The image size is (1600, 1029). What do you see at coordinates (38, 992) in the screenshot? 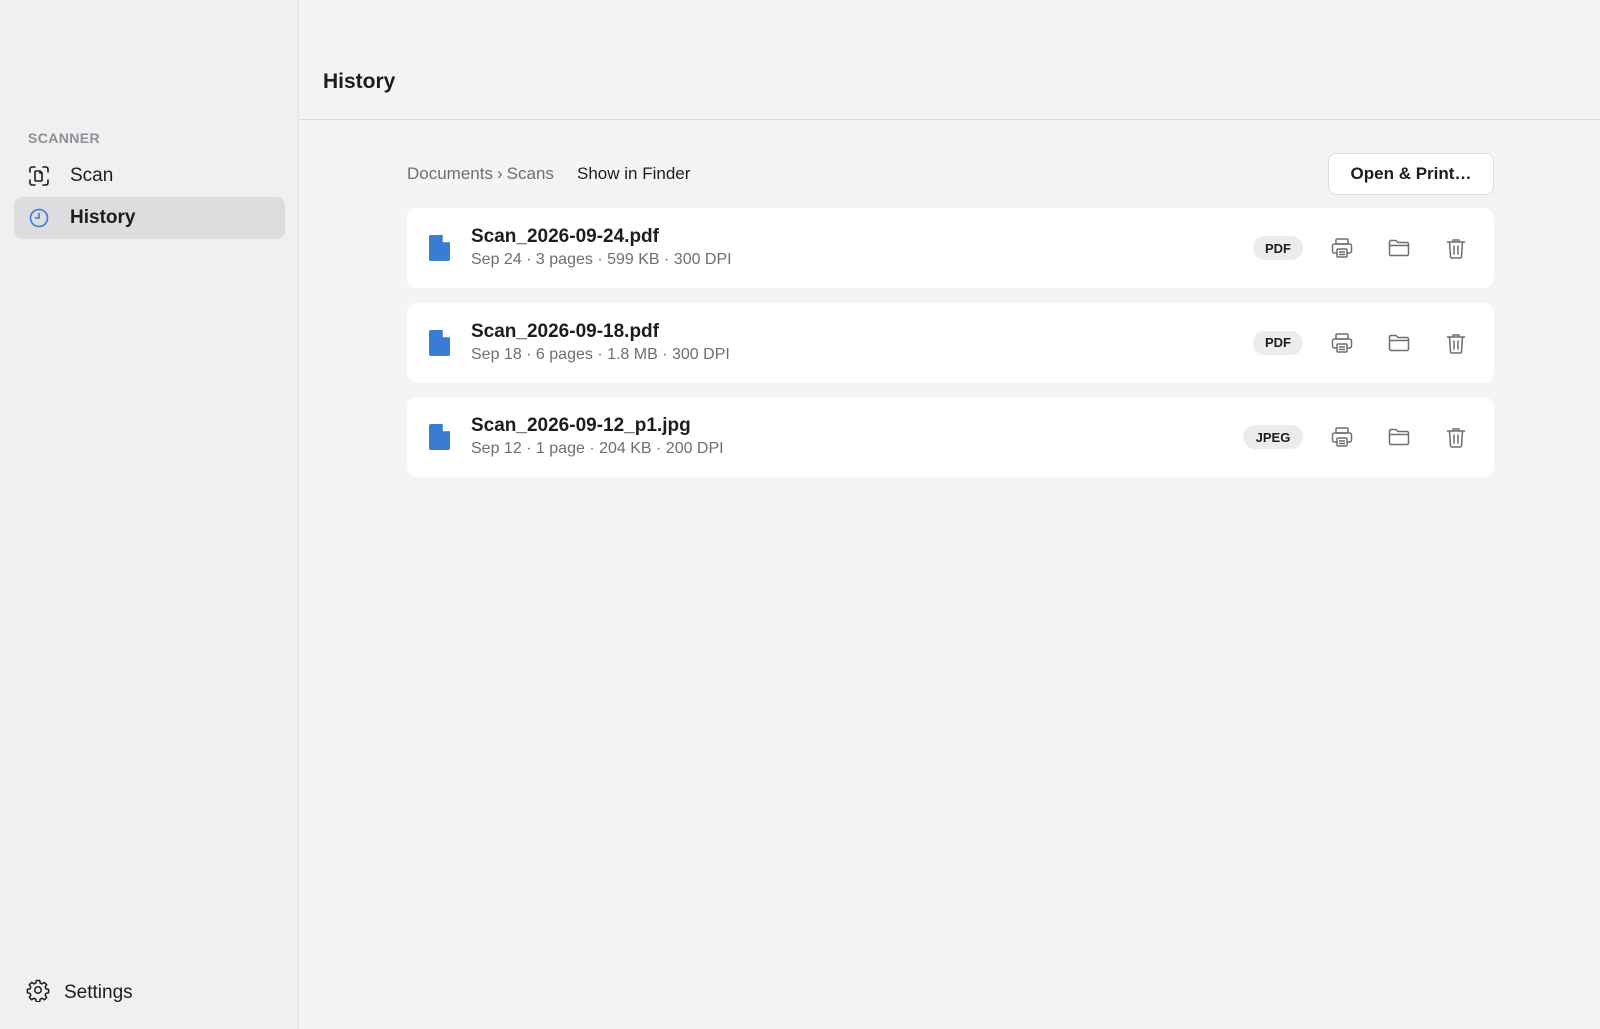
I see `gear-icon` at bounding box center [38, 992].